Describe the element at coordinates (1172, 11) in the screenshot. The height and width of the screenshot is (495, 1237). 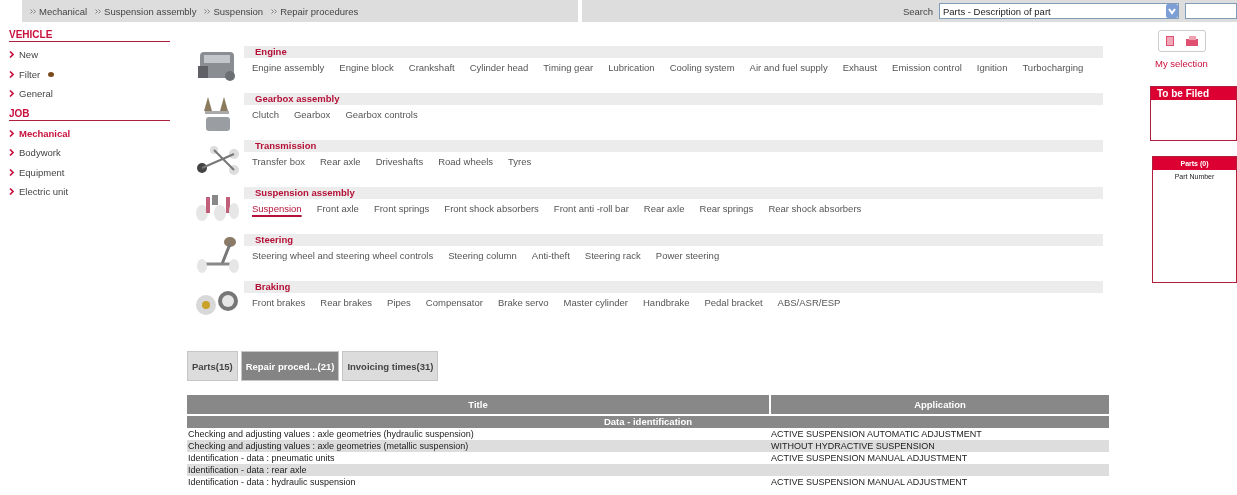
I see `caret-icon` at that location.